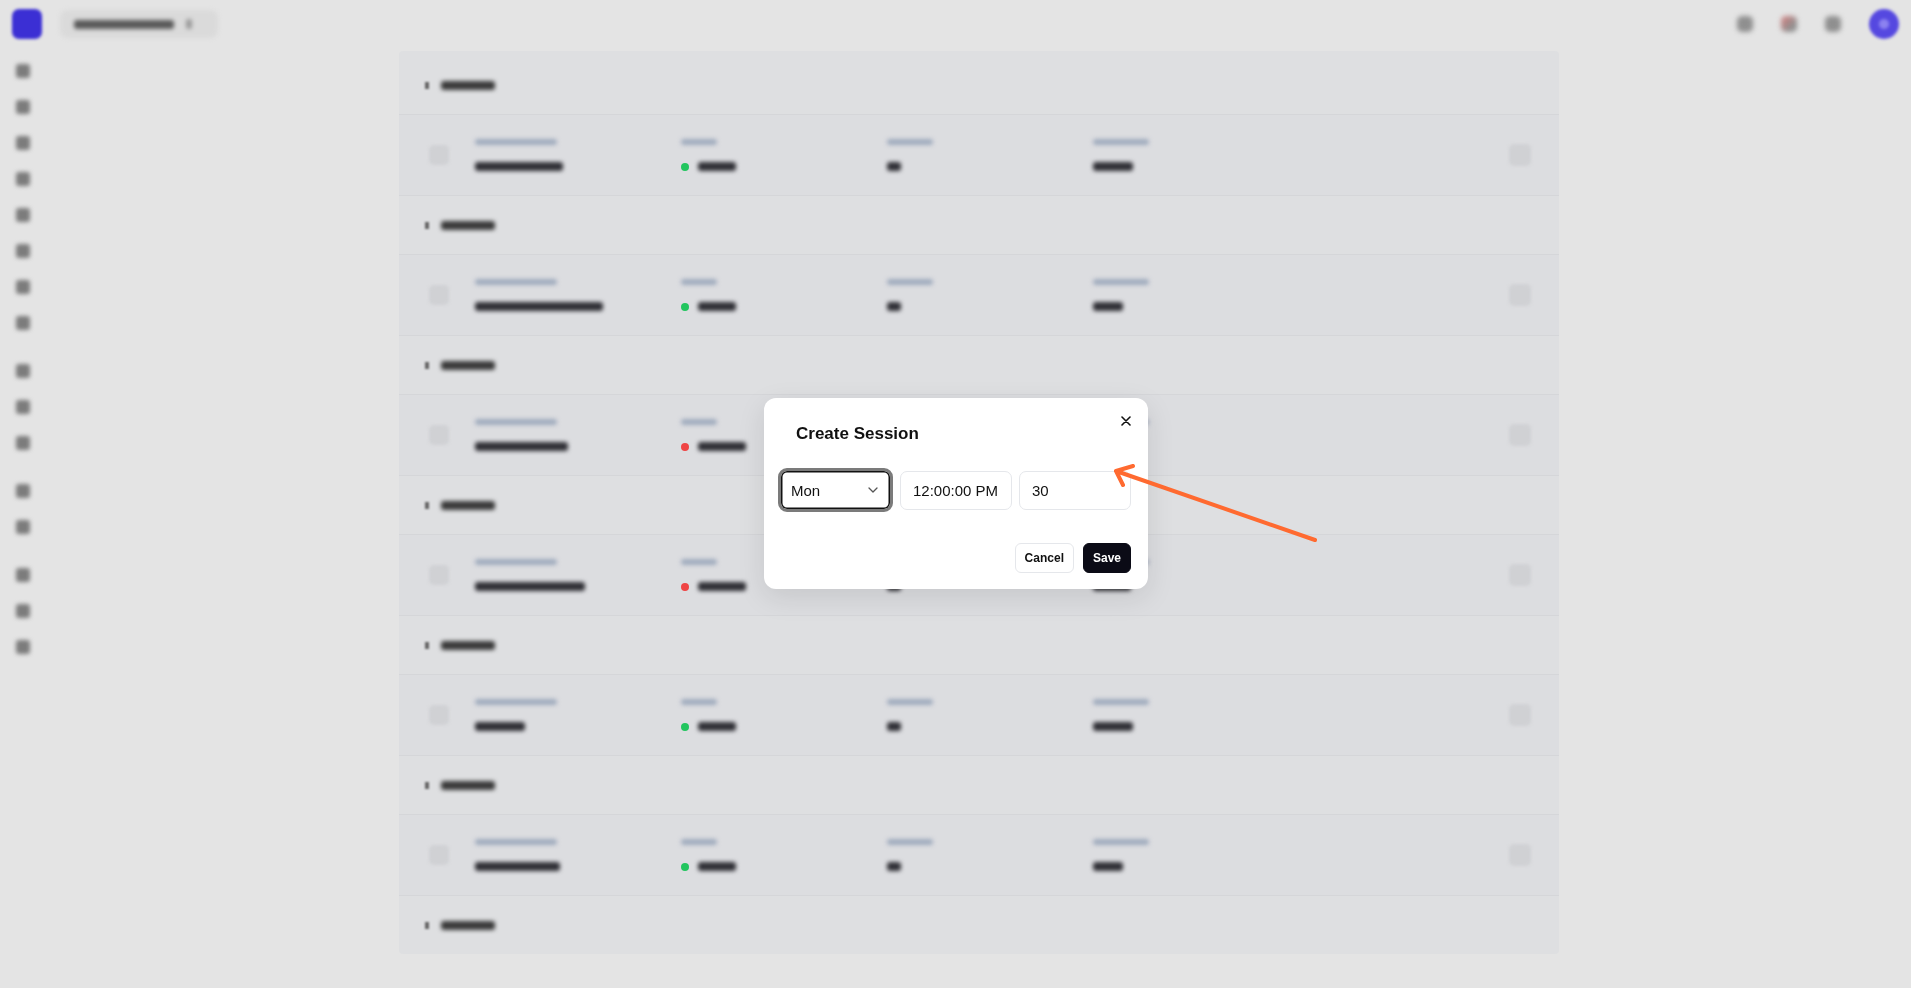 Image resolution: width=1911 pixels, height=988 pixels. What do you see at coordinates (1044, 558) in the screenshot?
I see `cancel-button: Cancel` at bounding box center [1044, 558].